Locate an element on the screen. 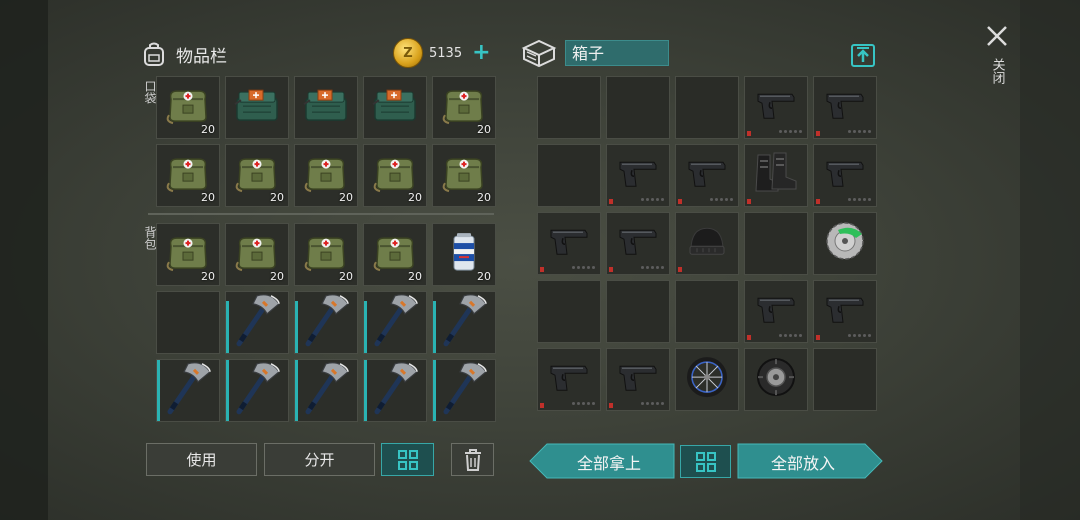 The height and width of the screenshot is (520, 1080). coin-icon: Z is located at coordinates (408, 53).